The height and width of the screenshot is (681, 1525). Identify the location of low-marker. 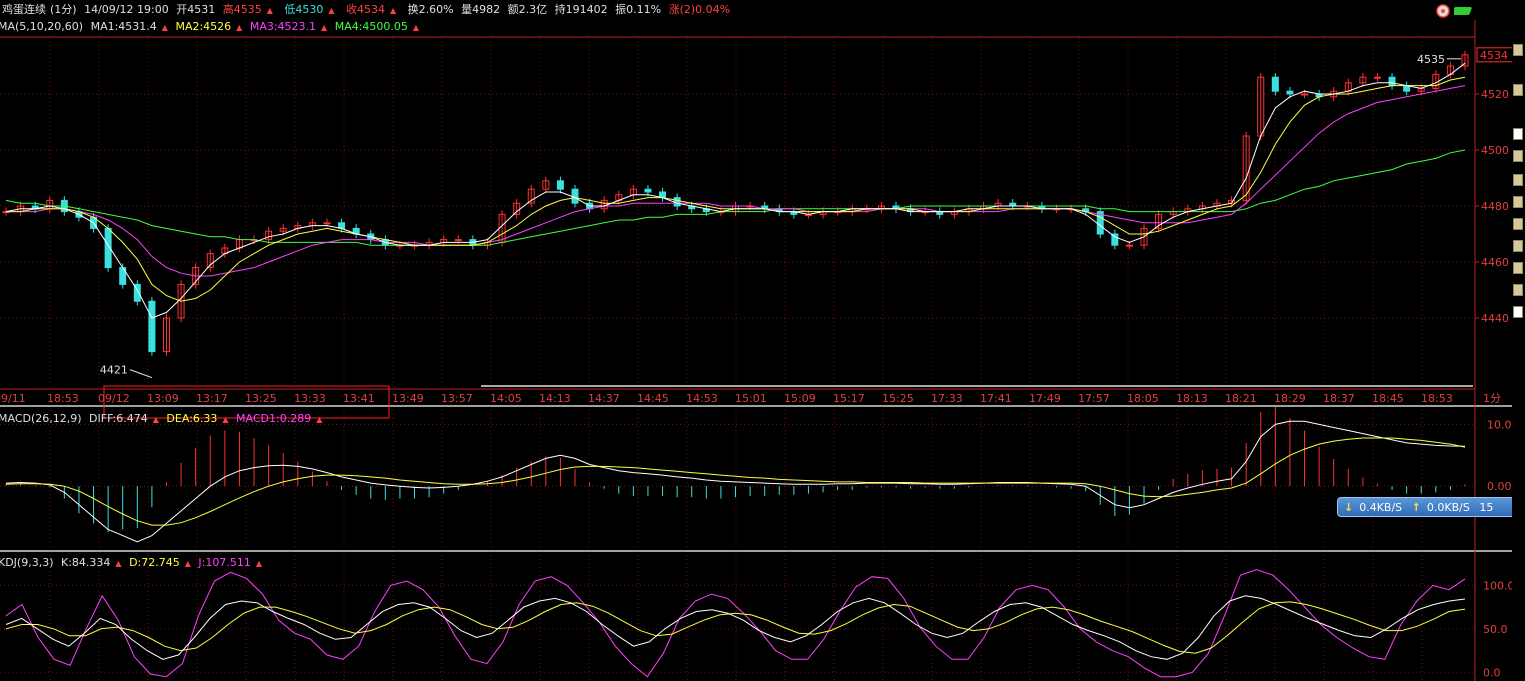
(141, 374).